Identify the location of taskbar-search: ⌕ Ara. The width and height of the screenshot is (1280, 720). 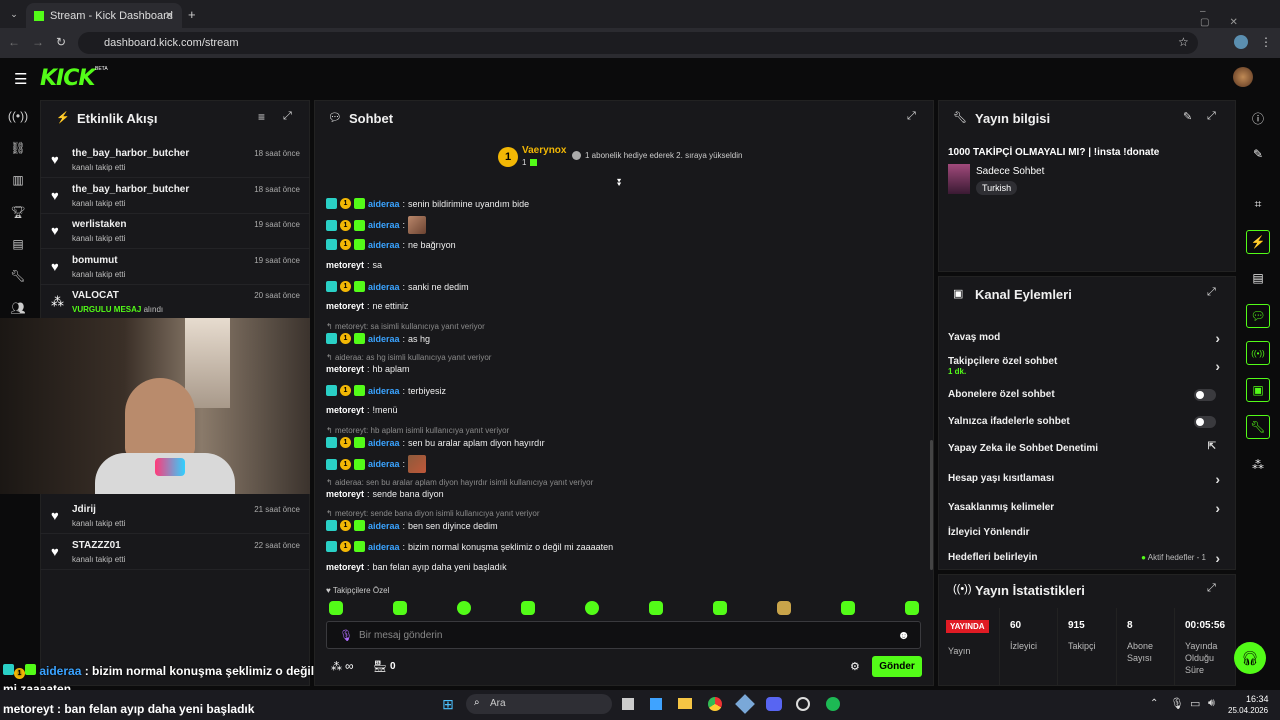
(539, 704).